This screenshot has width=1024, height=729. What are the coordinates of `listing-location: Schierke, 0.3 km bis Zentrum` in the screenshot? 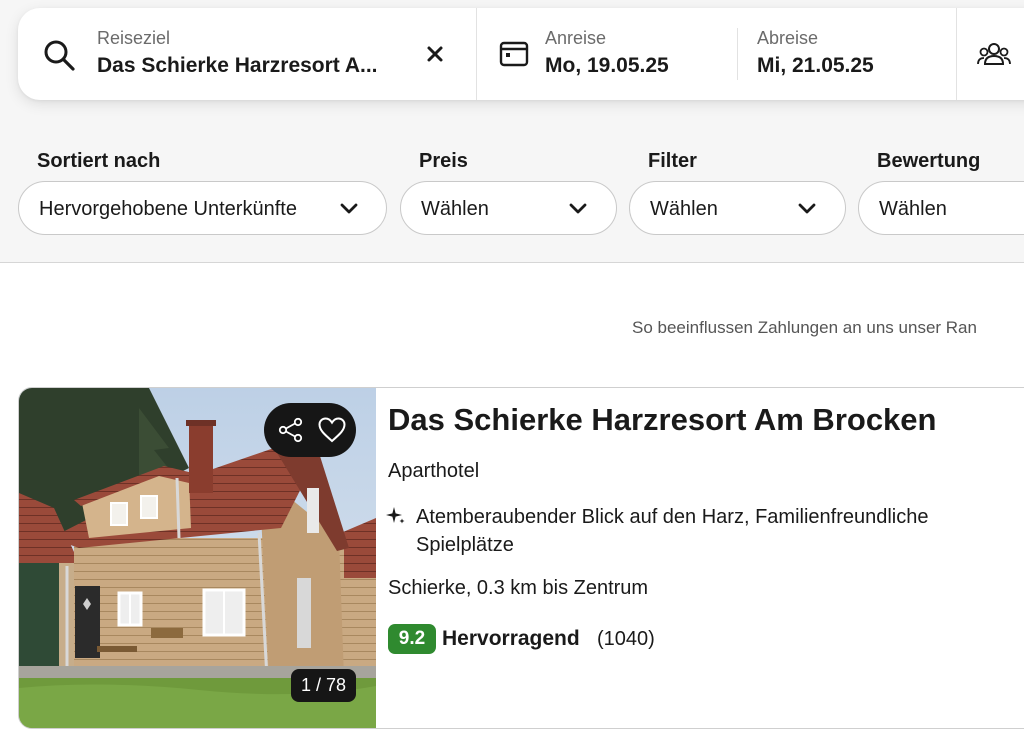 It's located at (518, 588).